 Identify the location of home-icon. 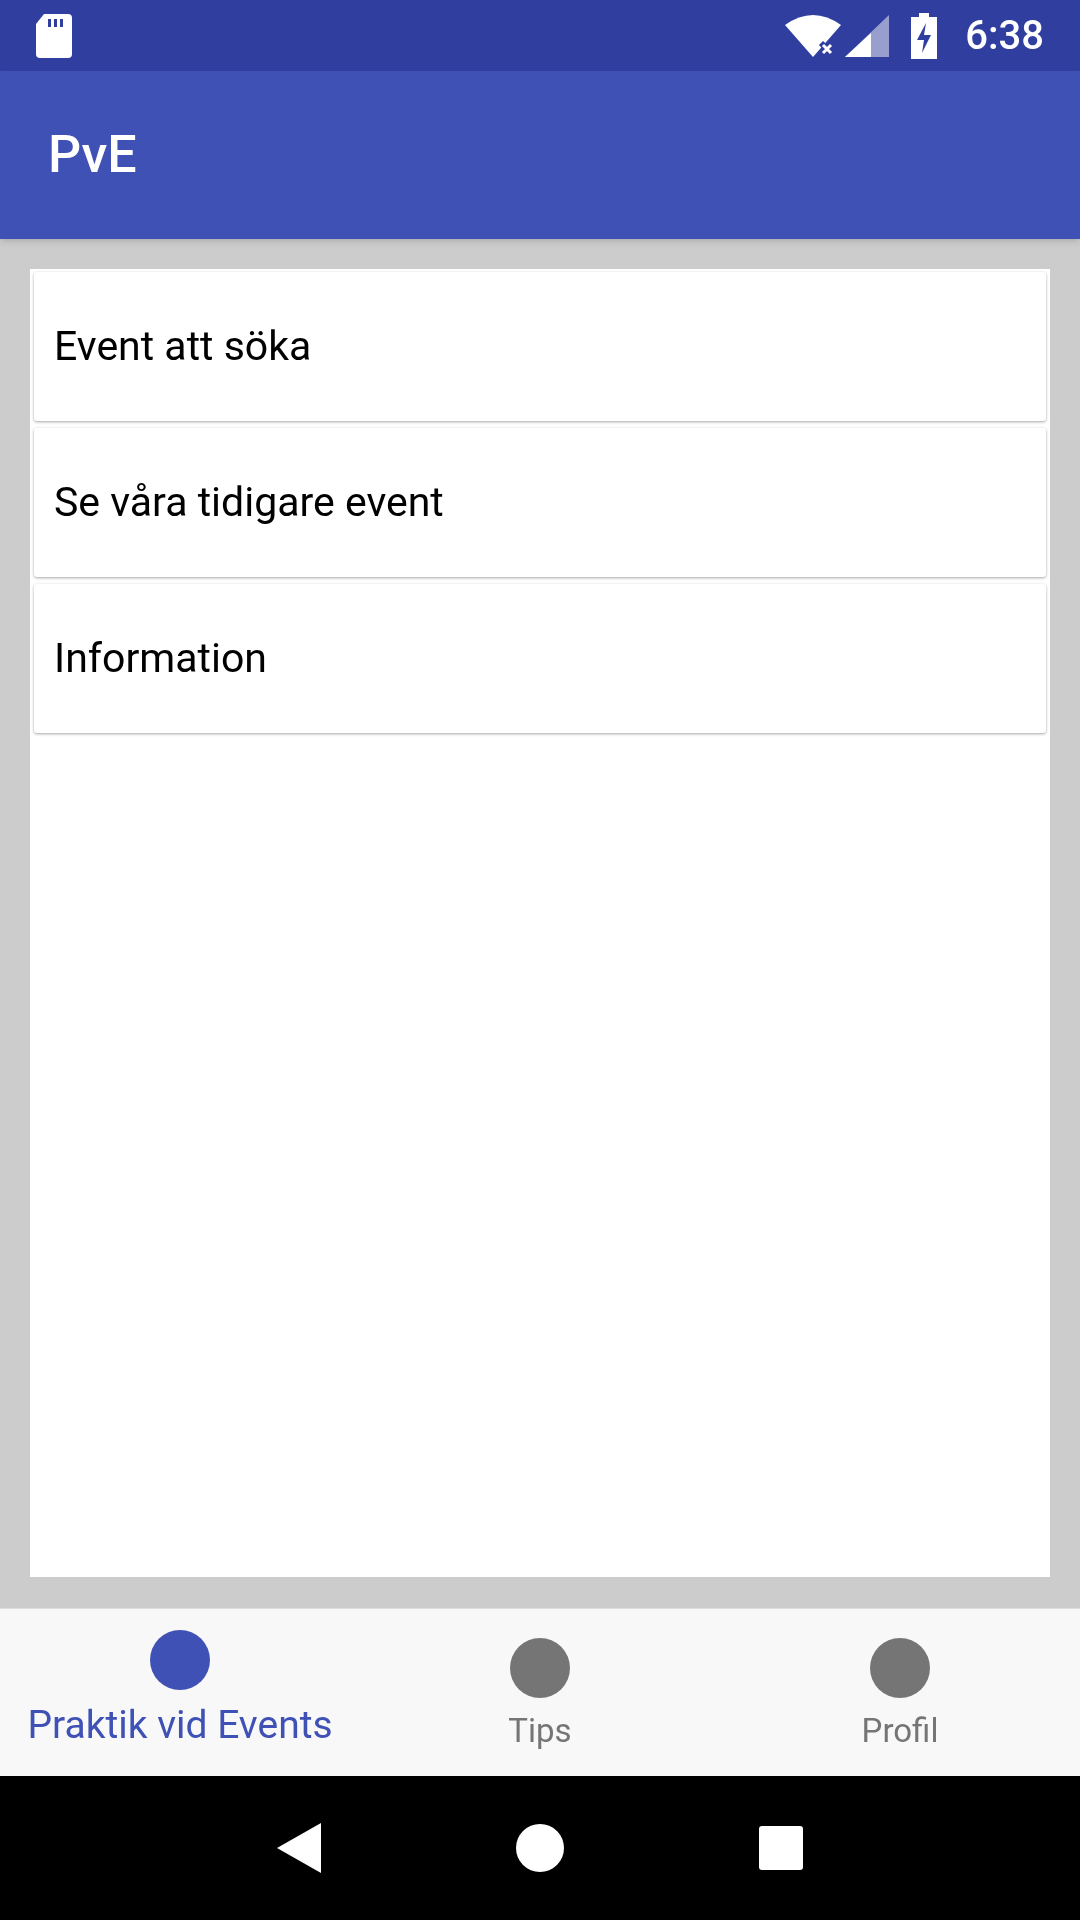
(540, 1848).